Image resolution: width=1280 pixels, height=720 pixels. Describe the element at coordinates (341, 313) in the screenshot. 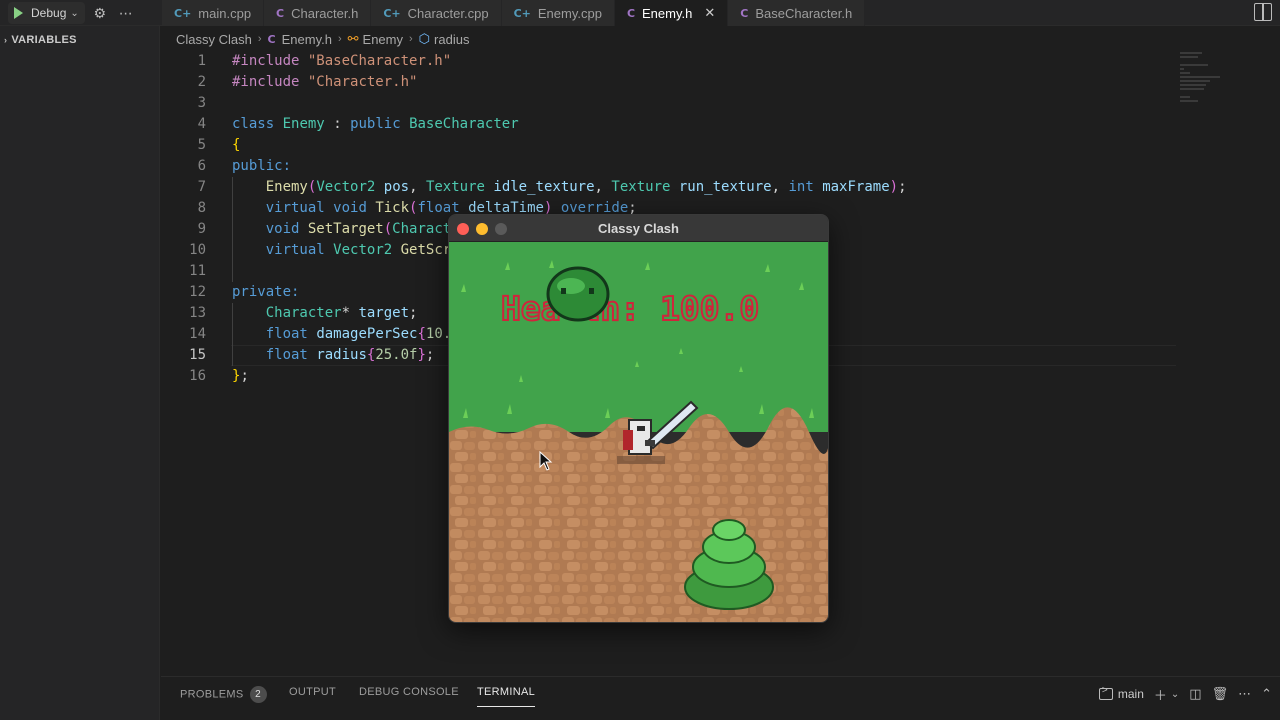

I see `line-text: Character* target;` at that location.